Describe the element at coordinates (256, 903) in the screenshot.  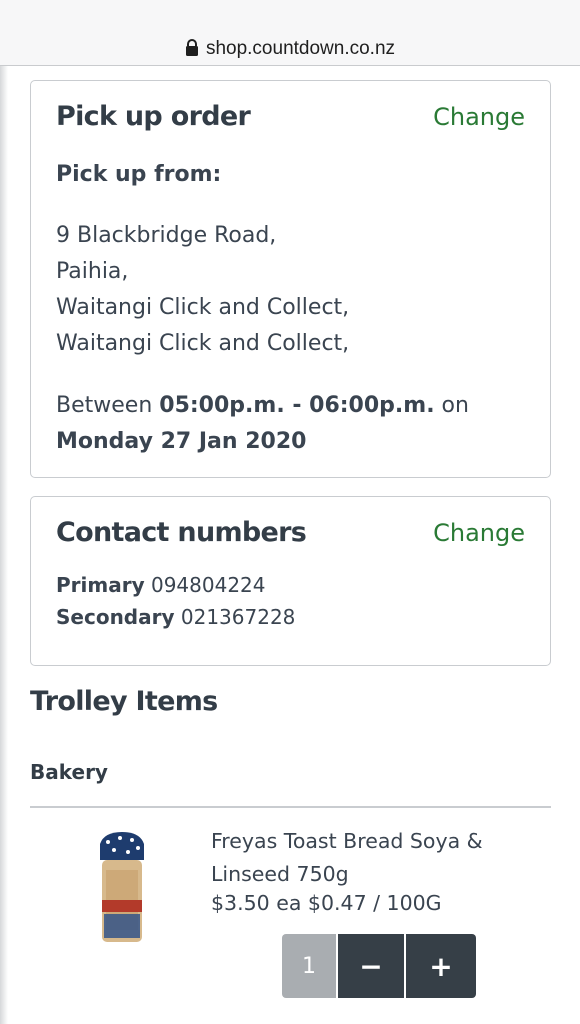
I see `product-price: $3.50 ea` at that location.